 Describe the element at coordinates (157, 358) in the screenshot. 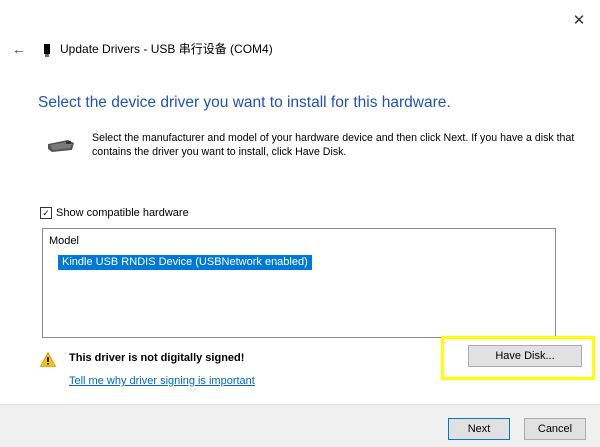

I see `unsigned-driver-warning: This driver is not digitally signed!` at that location.